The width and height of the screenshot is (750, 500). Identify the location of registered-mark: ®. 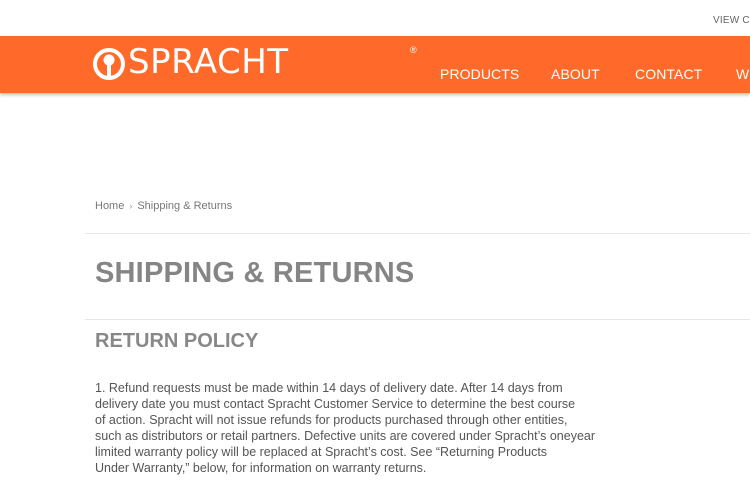
(413, 50).